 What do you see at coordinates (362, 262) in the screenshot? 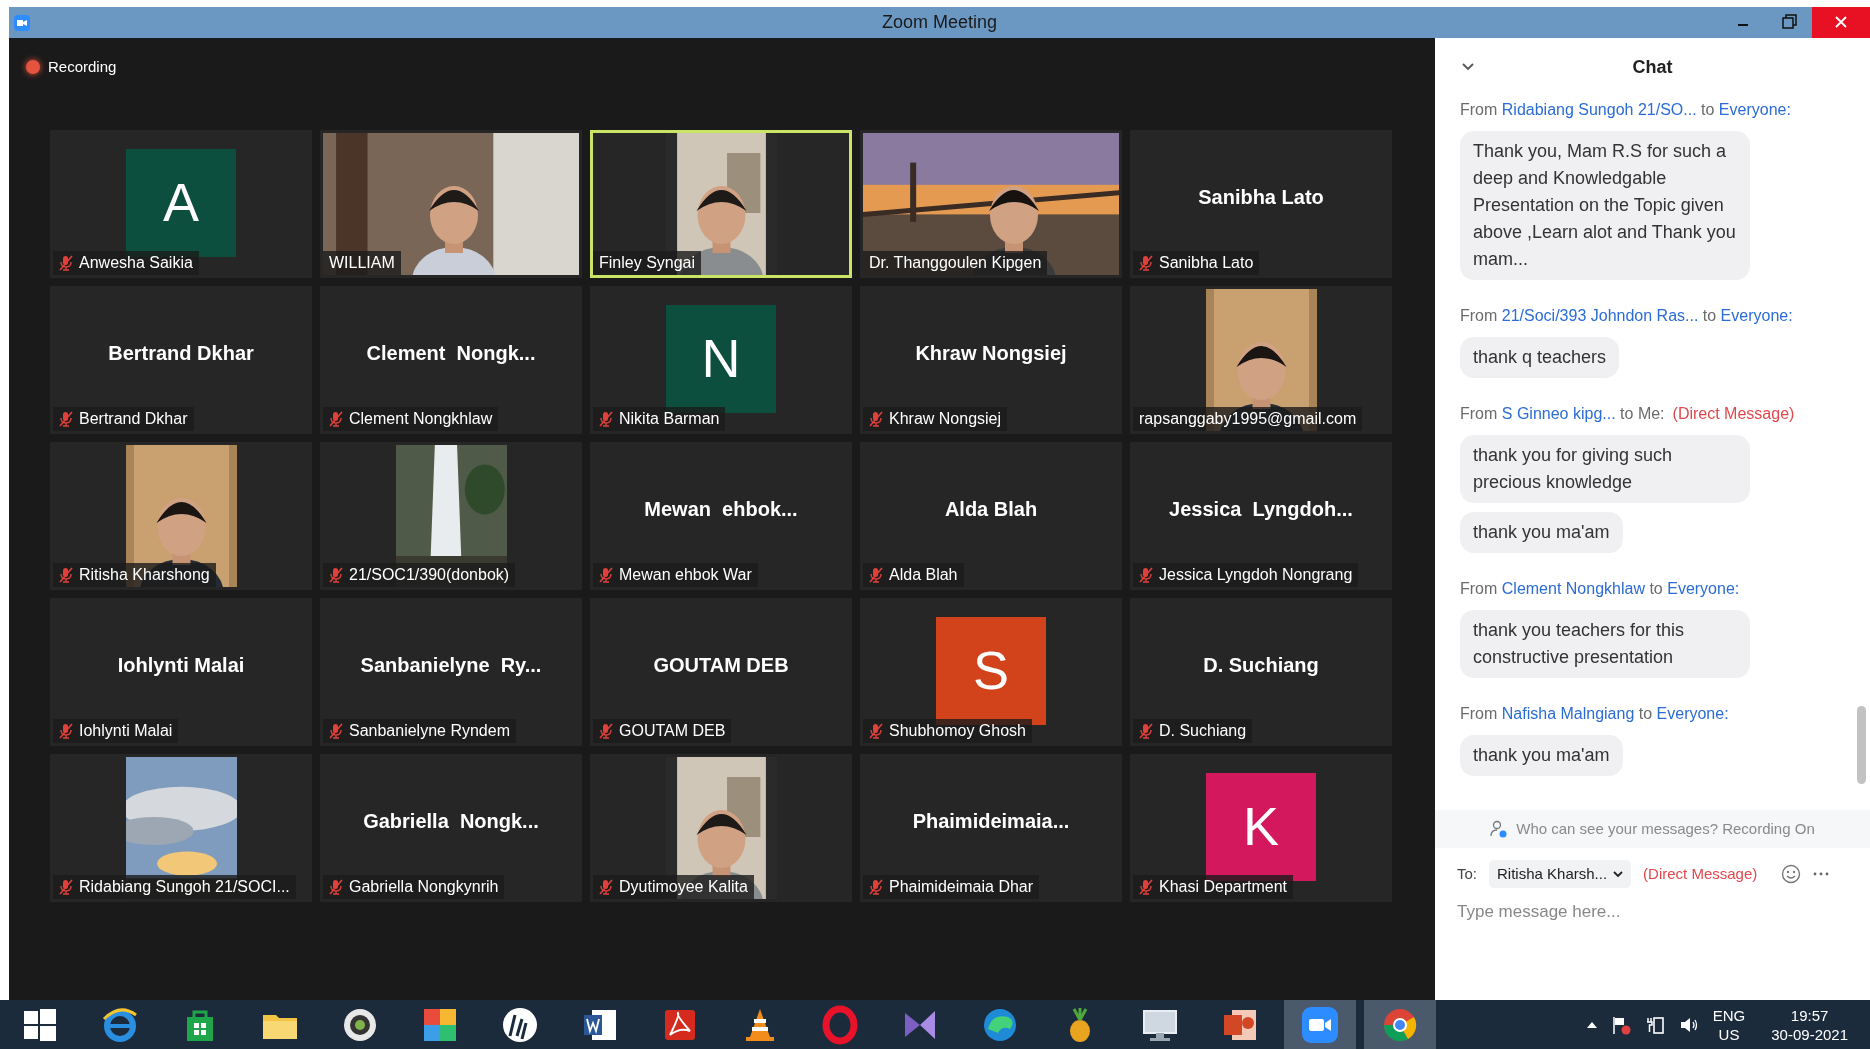
I see `participant-name: WILLIAM` at bounding box center [362, 262].